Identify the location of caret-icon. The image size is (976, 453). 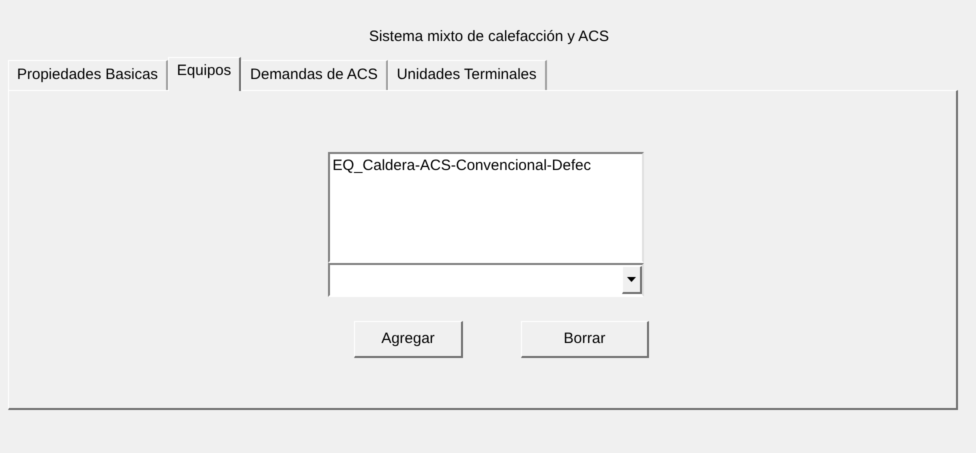
(631, 279).